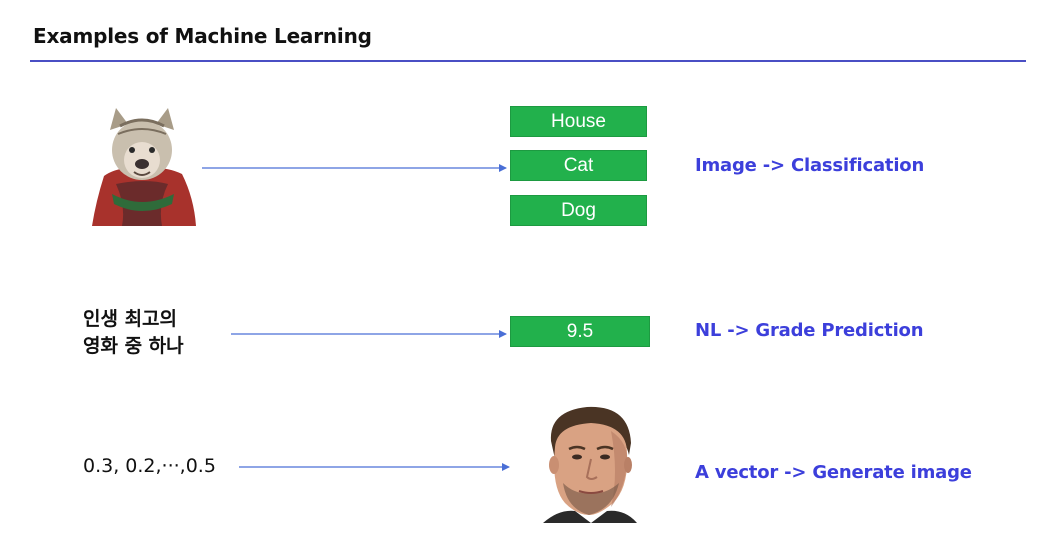 The image size is (1059, 534). I want to click on label-nl-grade-prediction: NL -> Grade Prediction, so click(809, 330).